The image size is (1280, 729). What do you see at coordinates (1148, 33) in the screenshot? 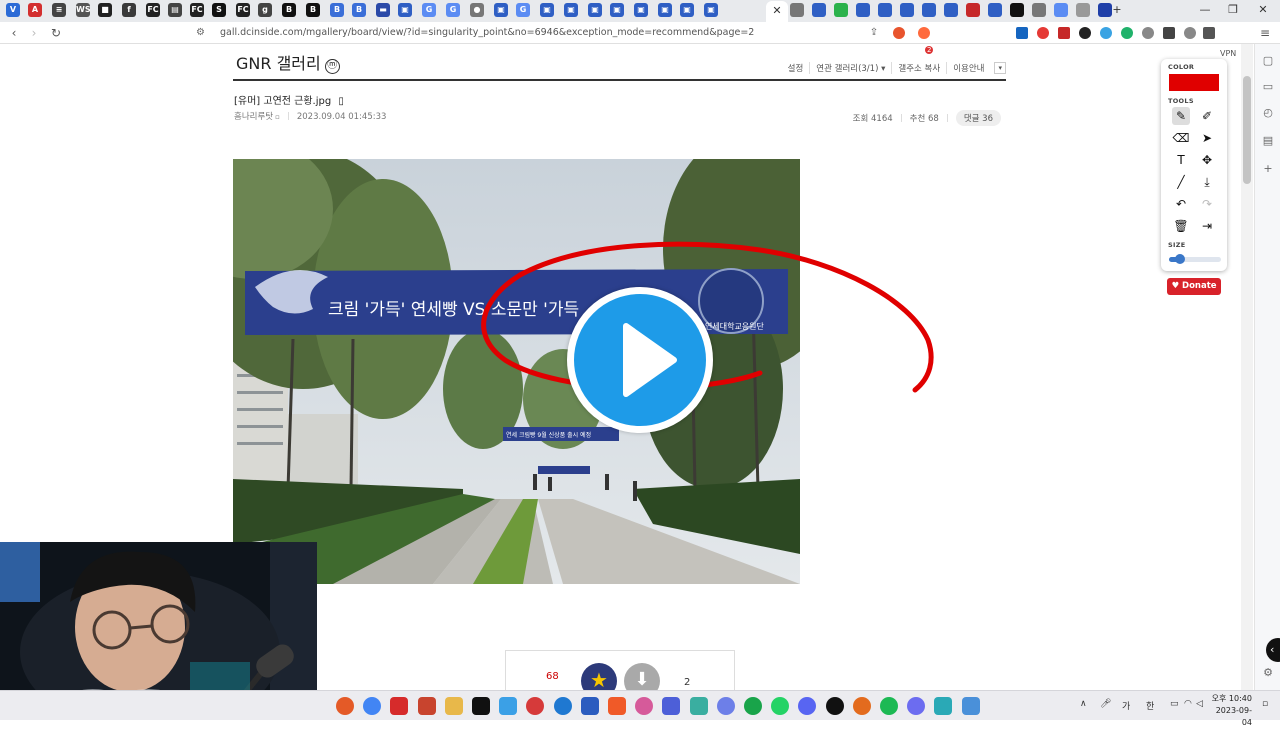
I see `puzzle-icon` at bounding box center [1148, 33].